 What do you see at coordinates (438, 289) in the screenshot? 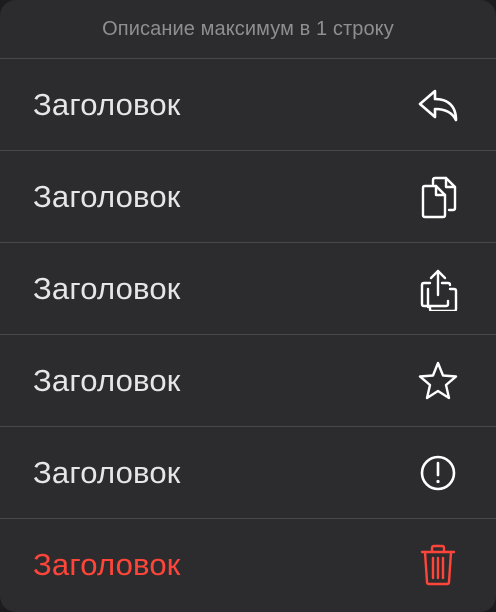
I see `share-icon` at bounding box center [438, 289].